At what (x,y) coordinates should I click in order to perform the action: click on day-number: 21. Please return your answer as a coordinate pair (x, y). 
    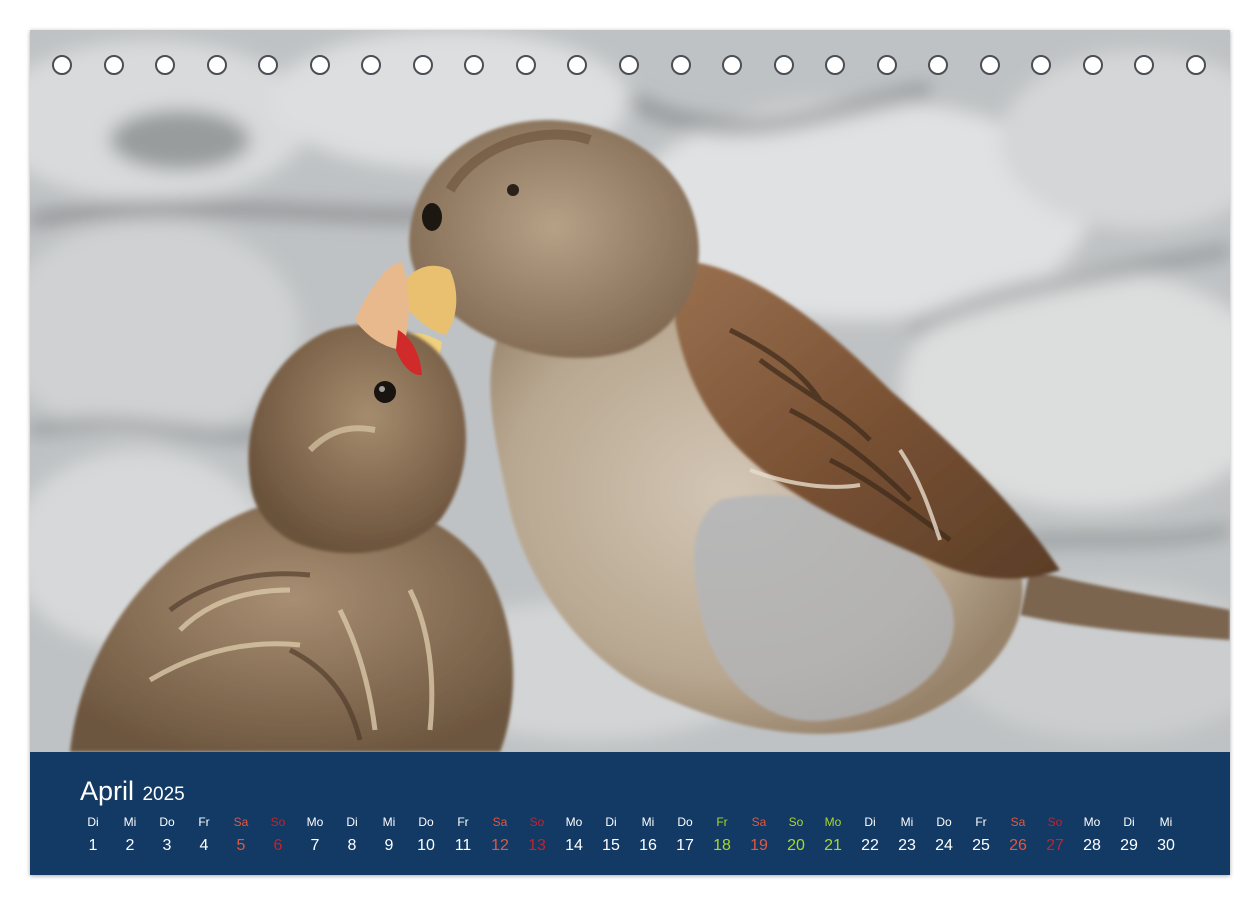
    Looking at the image, I should click on (833, 845).